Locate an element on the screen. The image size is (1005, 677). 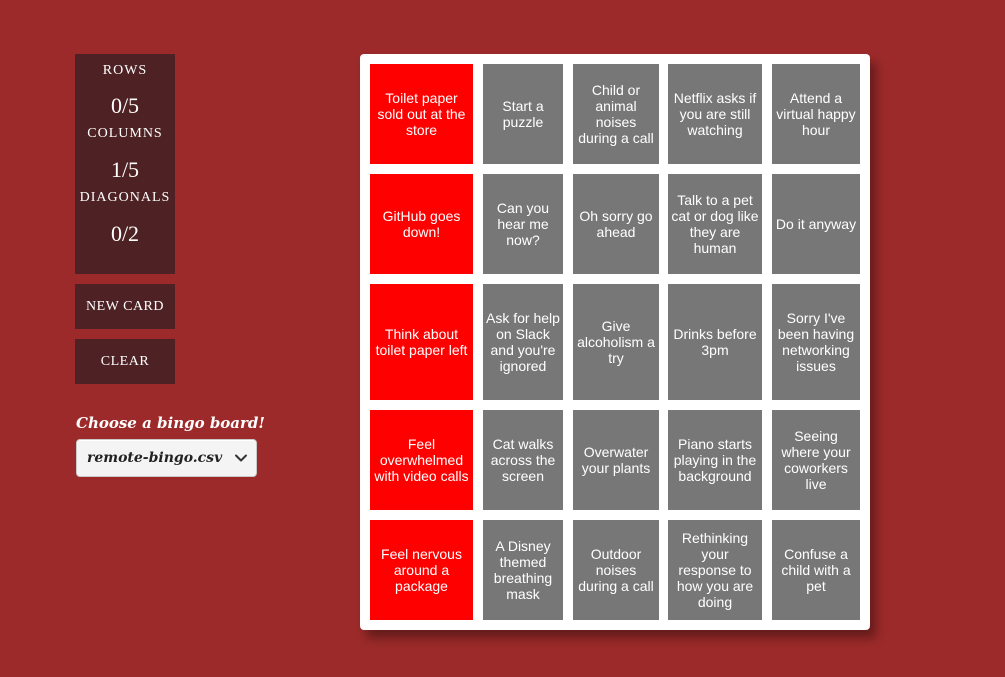
bingo-cell: Sorry I've been having networking issues is located at coordinates (816, 342).